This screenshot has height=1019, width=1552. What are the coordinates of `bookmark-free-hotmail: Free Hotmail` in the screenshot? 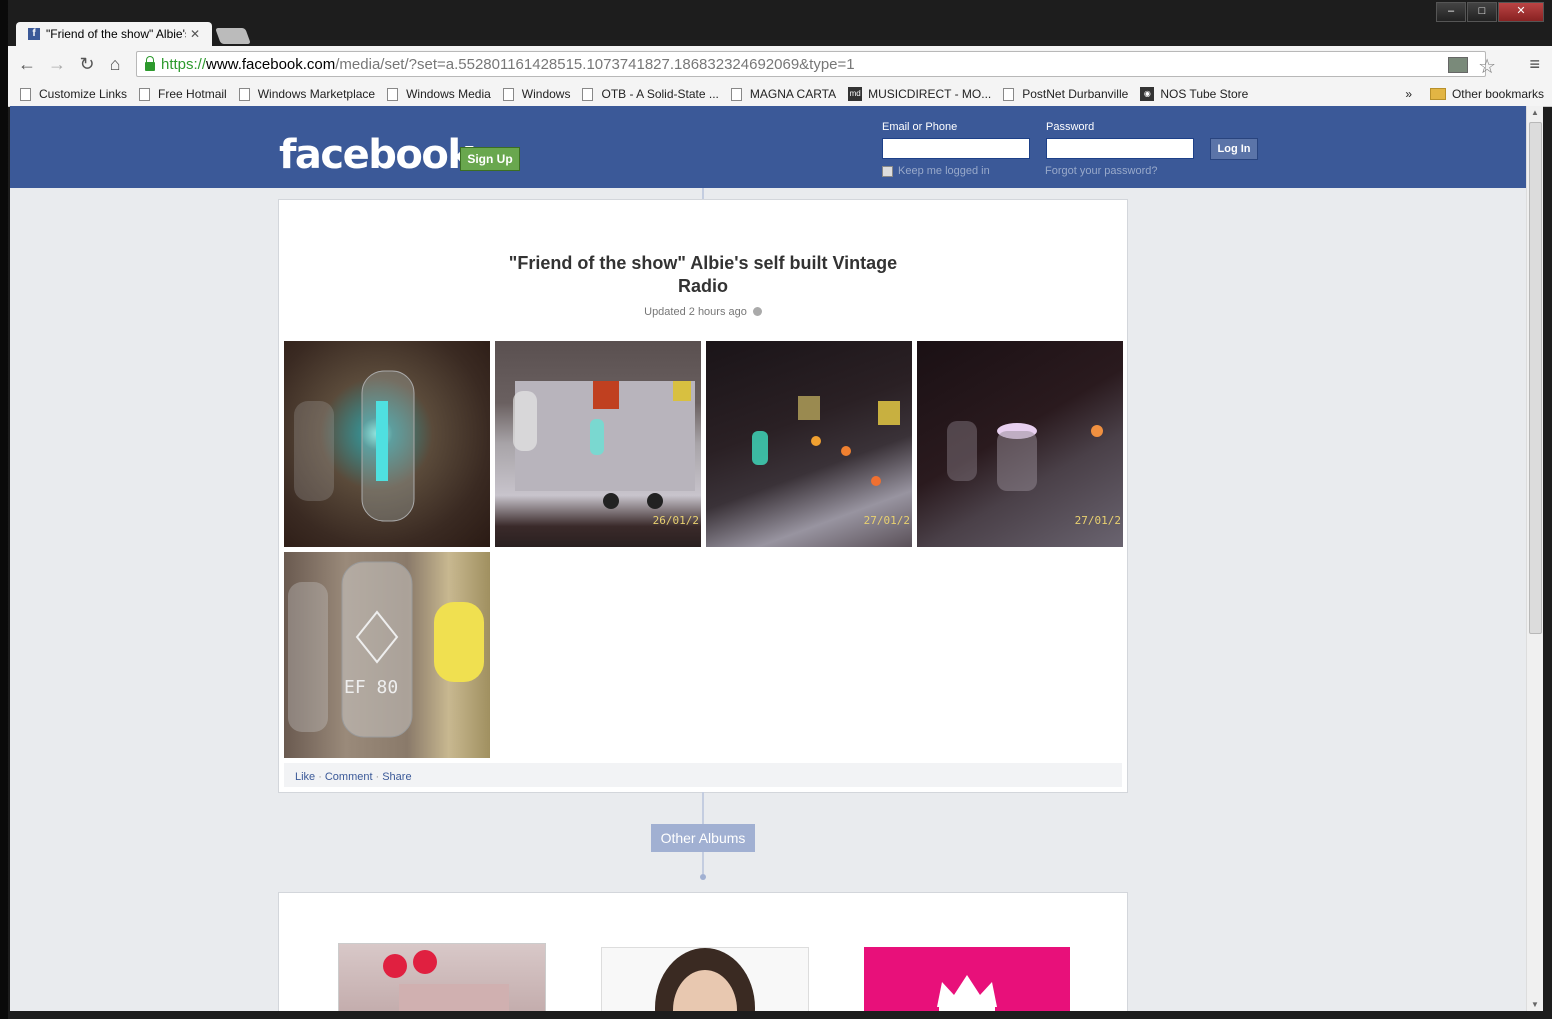 It's located at (183, 94).